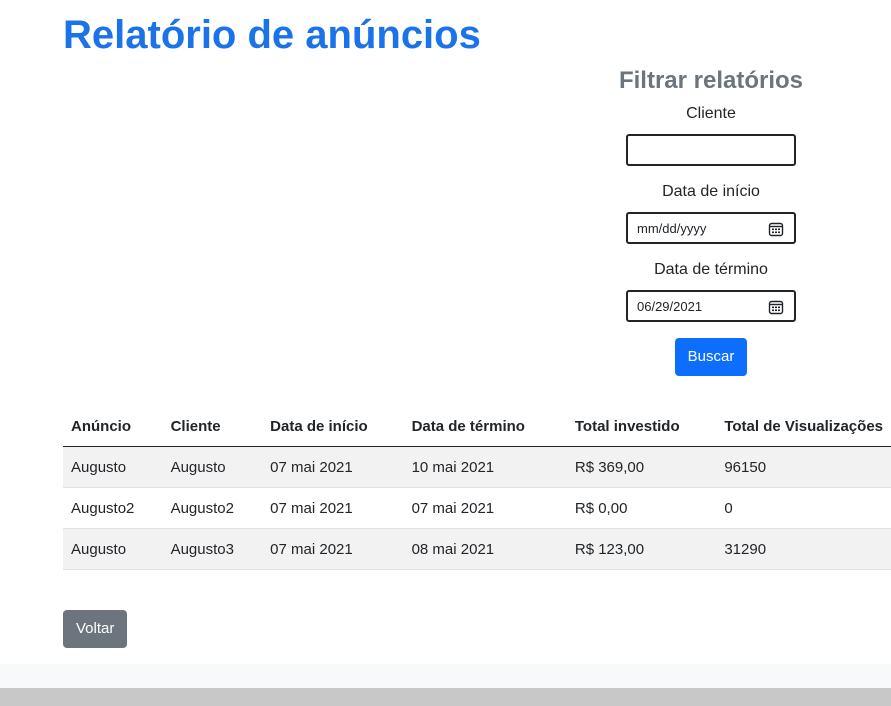 Image resolution: width=891 pixels, height=706 pixels. I want to click on end-date-value: 06/29/2021, so click(670, 306).